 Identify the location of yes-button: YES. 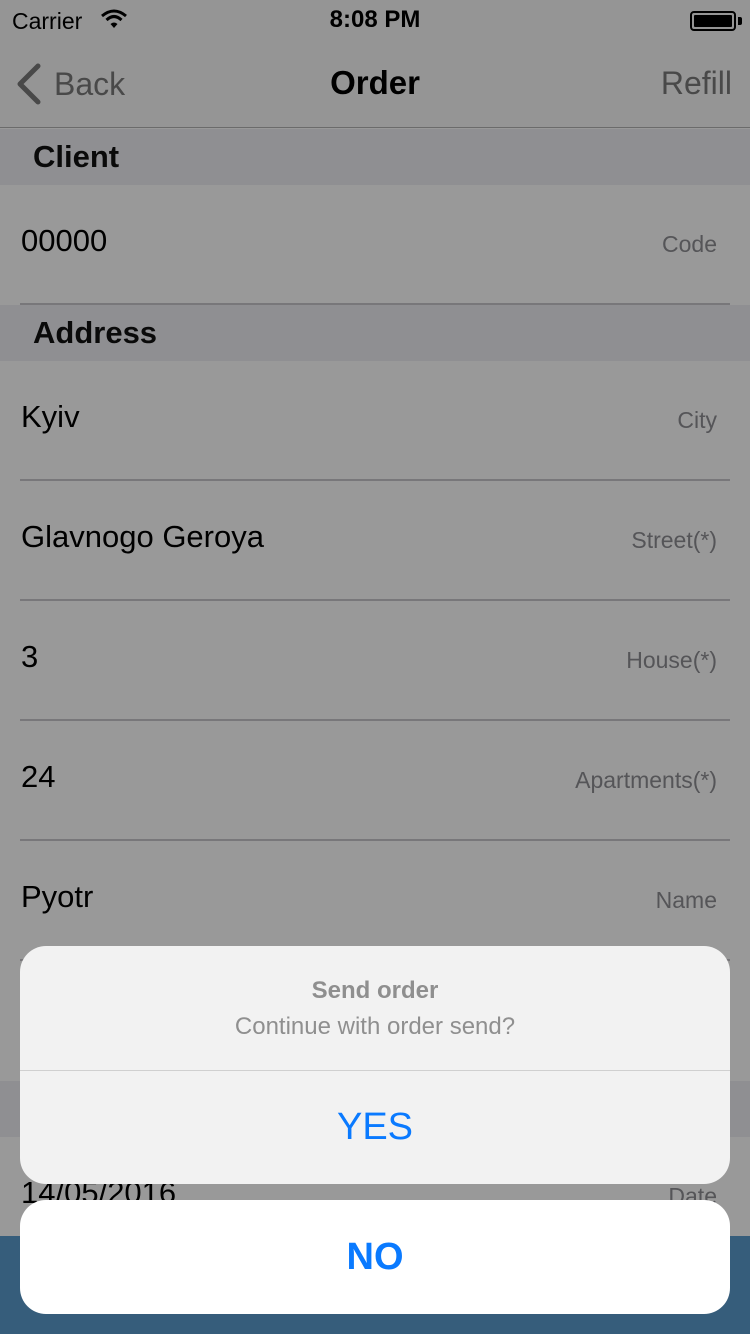
(375, 1127).